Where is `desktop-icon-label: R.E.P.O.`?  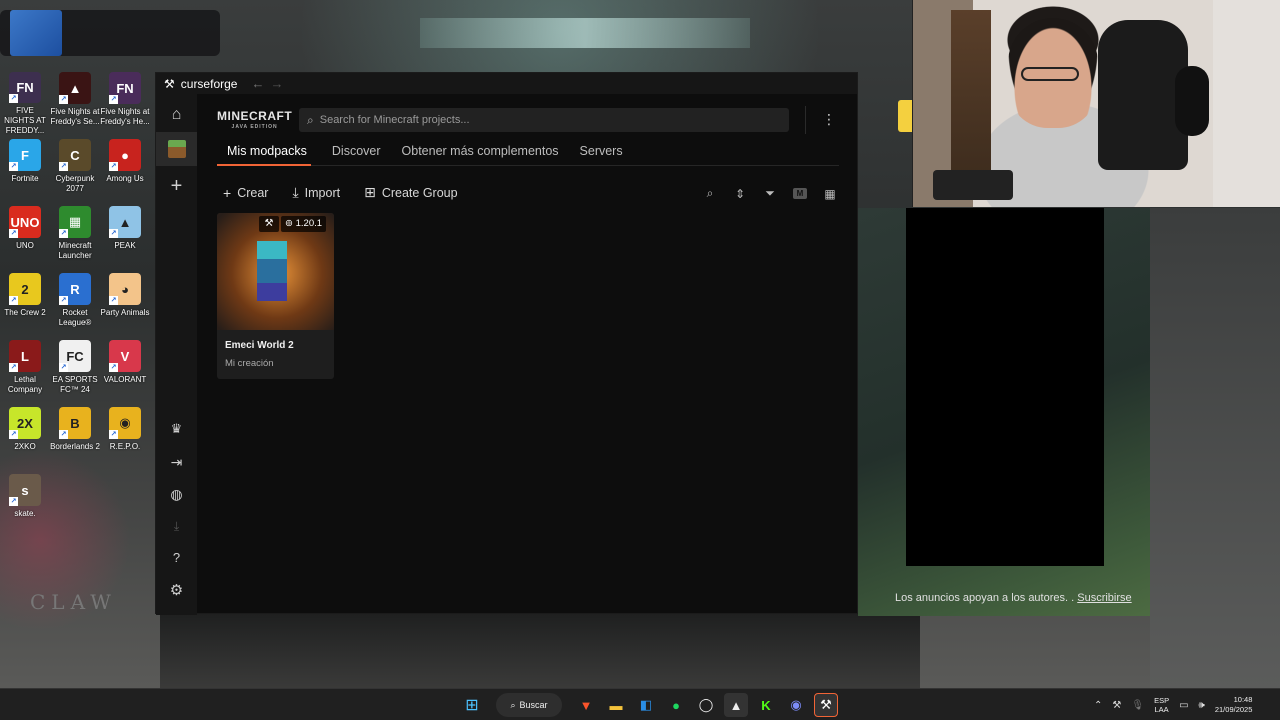
desktop-icon-label: R.E.P.O. is located at coordinates (125, 446).